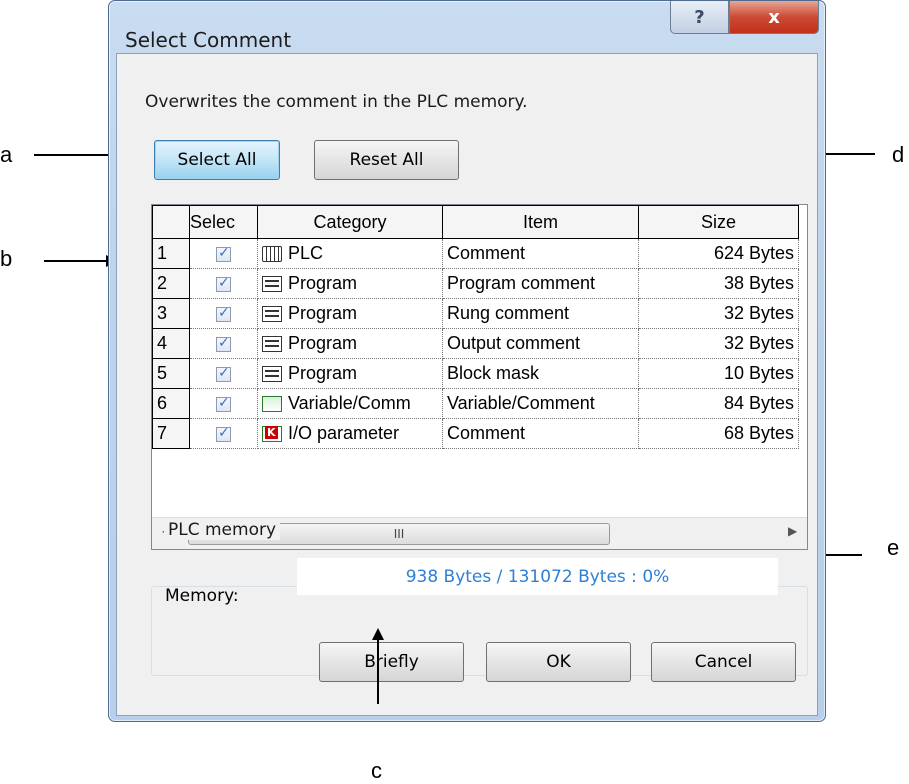 The image size is (909, 784). Describe the element at coordinates (272, 254) in the screenshot. I see `plc-icon` at that location.